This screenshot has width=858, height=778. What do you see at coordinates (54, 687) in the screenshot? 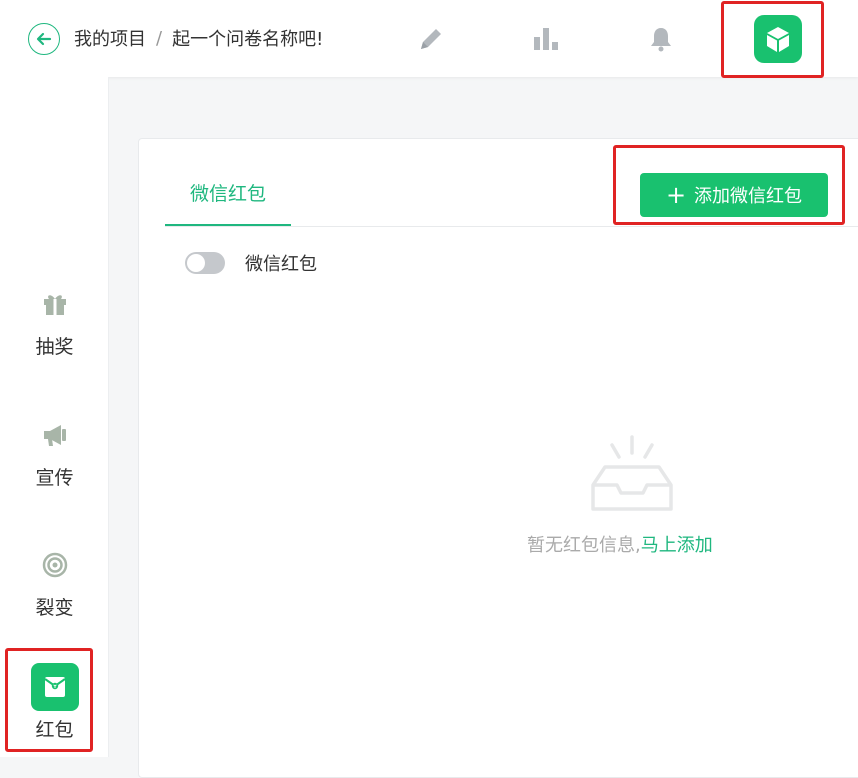
I see `red-envelope-icon` at bounding box center [54, 687].